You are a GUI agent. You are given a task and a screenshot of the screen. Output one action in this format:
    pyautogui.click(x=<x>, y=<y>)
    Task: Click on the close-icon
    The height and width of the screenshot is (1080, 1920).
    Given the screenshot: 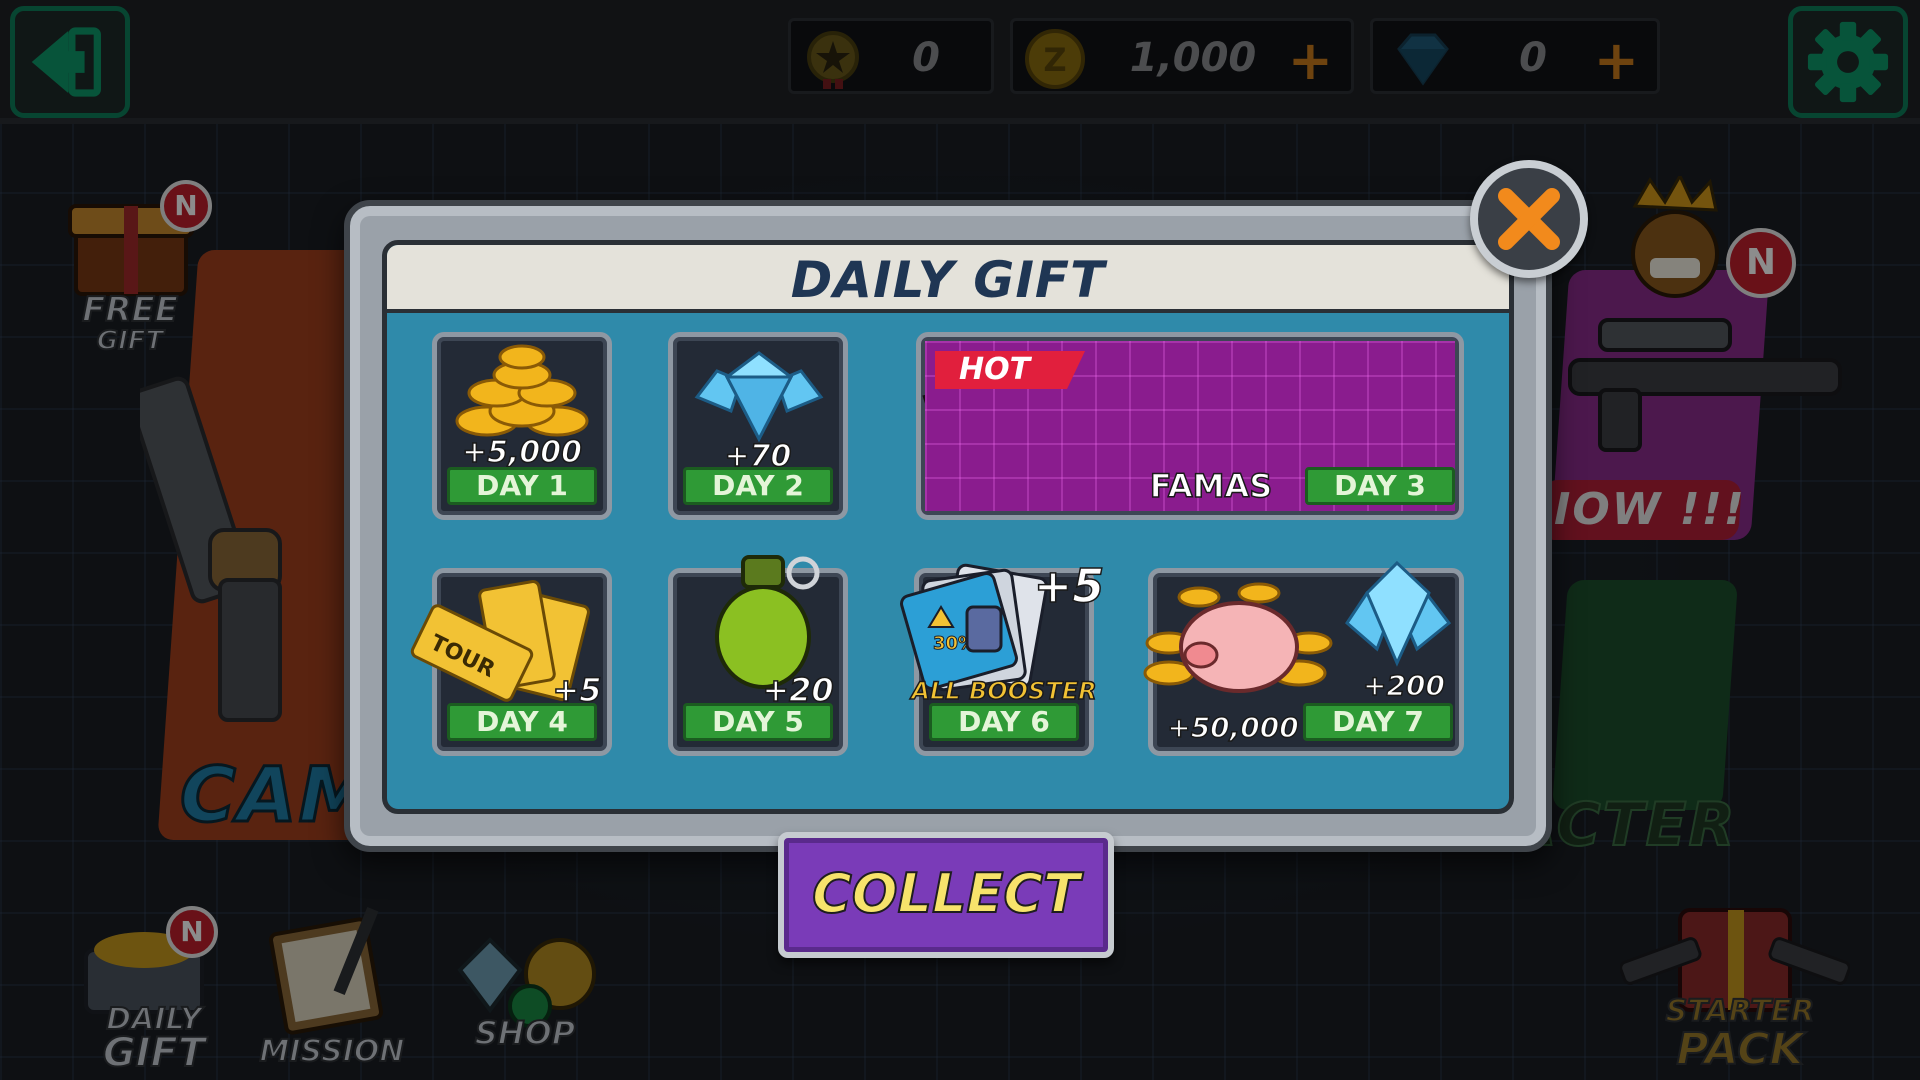 What is the action you would take?
    pyautogui.click(x=1529, y=219)
    